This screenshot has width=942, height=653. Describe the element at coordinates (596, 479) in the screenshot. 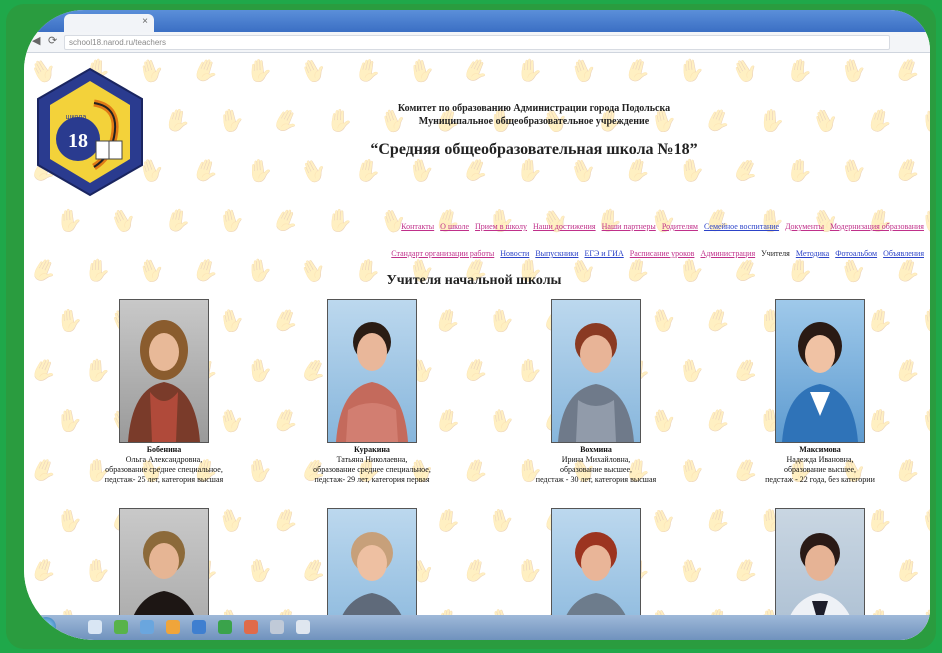

I see `teacher-experience: педстаж - 30 лет, категория высшая` at that location.